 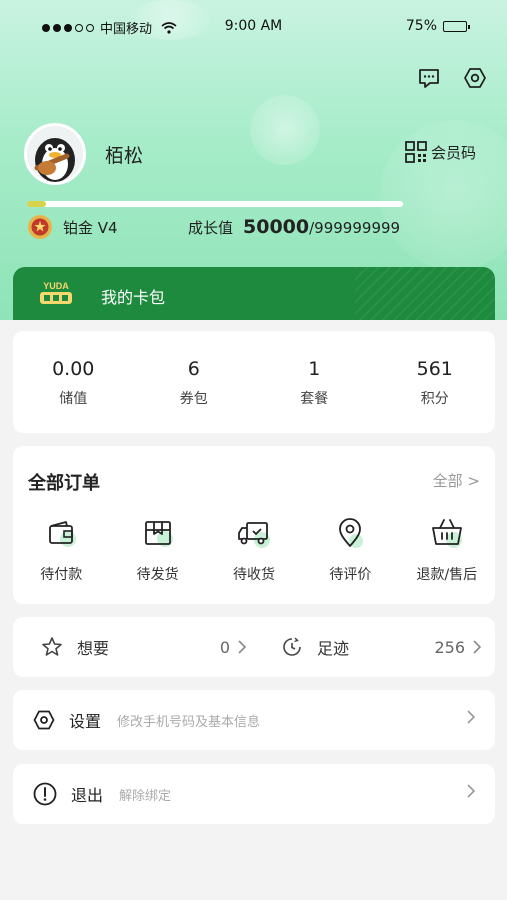 I want to click on settings-description: 修改手机号码及基本信息, so click(x=189, y=722).